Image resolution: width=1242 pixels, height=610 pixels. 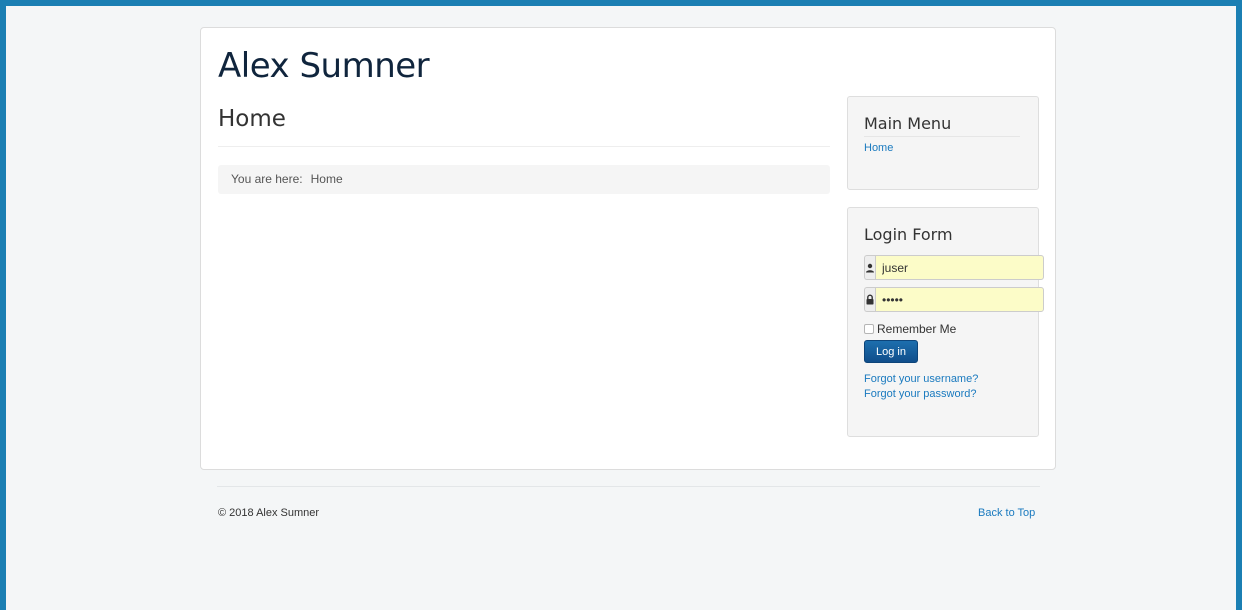 I want to click on window-border-top, so click(x=621, y=3).